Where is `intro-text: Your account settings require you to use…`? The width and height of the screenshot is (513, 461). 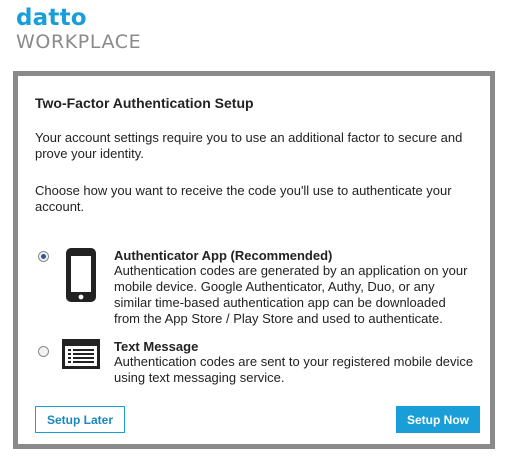
intro-text: Your account settings require you to use… is located at coordinates (249, 145).